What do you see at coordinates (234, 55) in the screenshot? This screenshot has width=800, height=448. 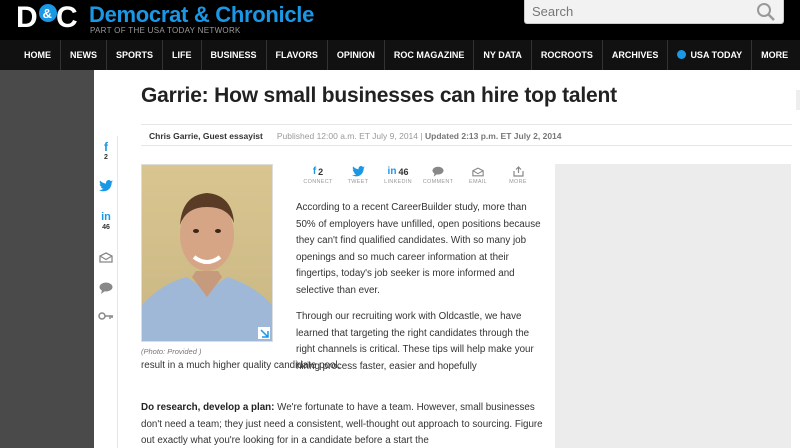 I see `nav-business: BUSINESS` at bounding box center [234, 55].